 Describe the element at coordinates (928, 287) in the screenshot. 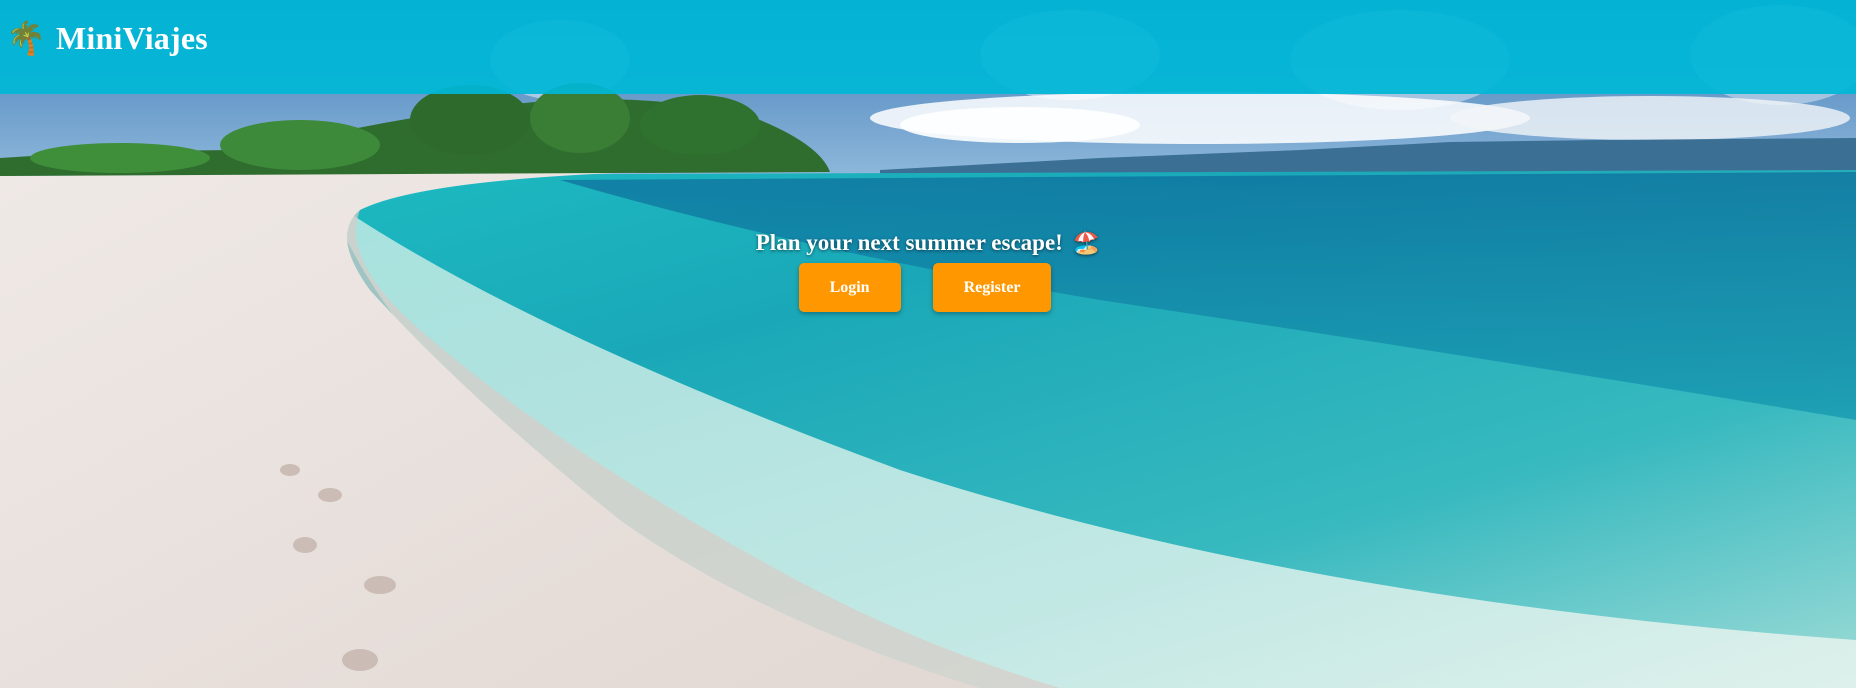

I see `auth-buttons: Login Register` at that location.